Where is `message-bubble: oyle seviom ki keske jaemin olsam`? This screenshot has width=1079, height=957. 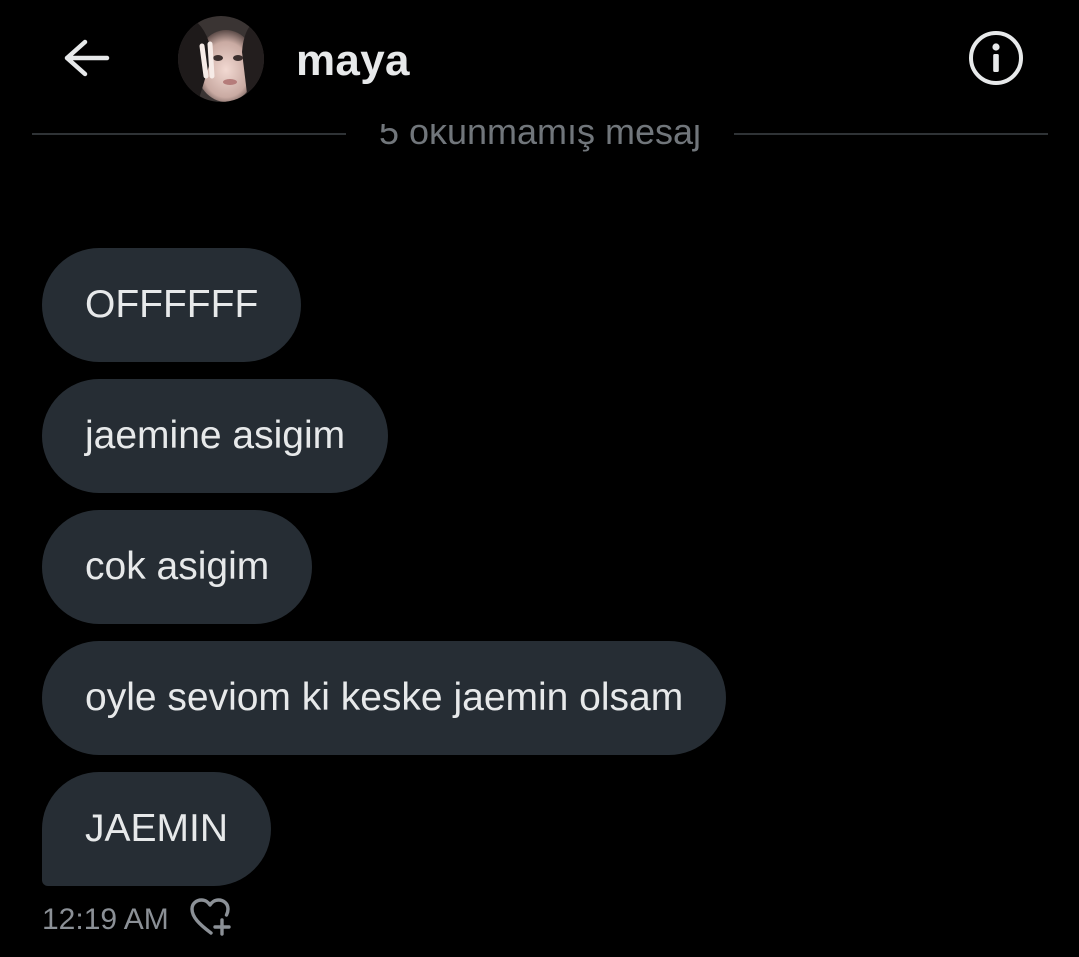 message-bubble: oyle seviom ki keske jaemin olsam is located at coordinates (384, 698).